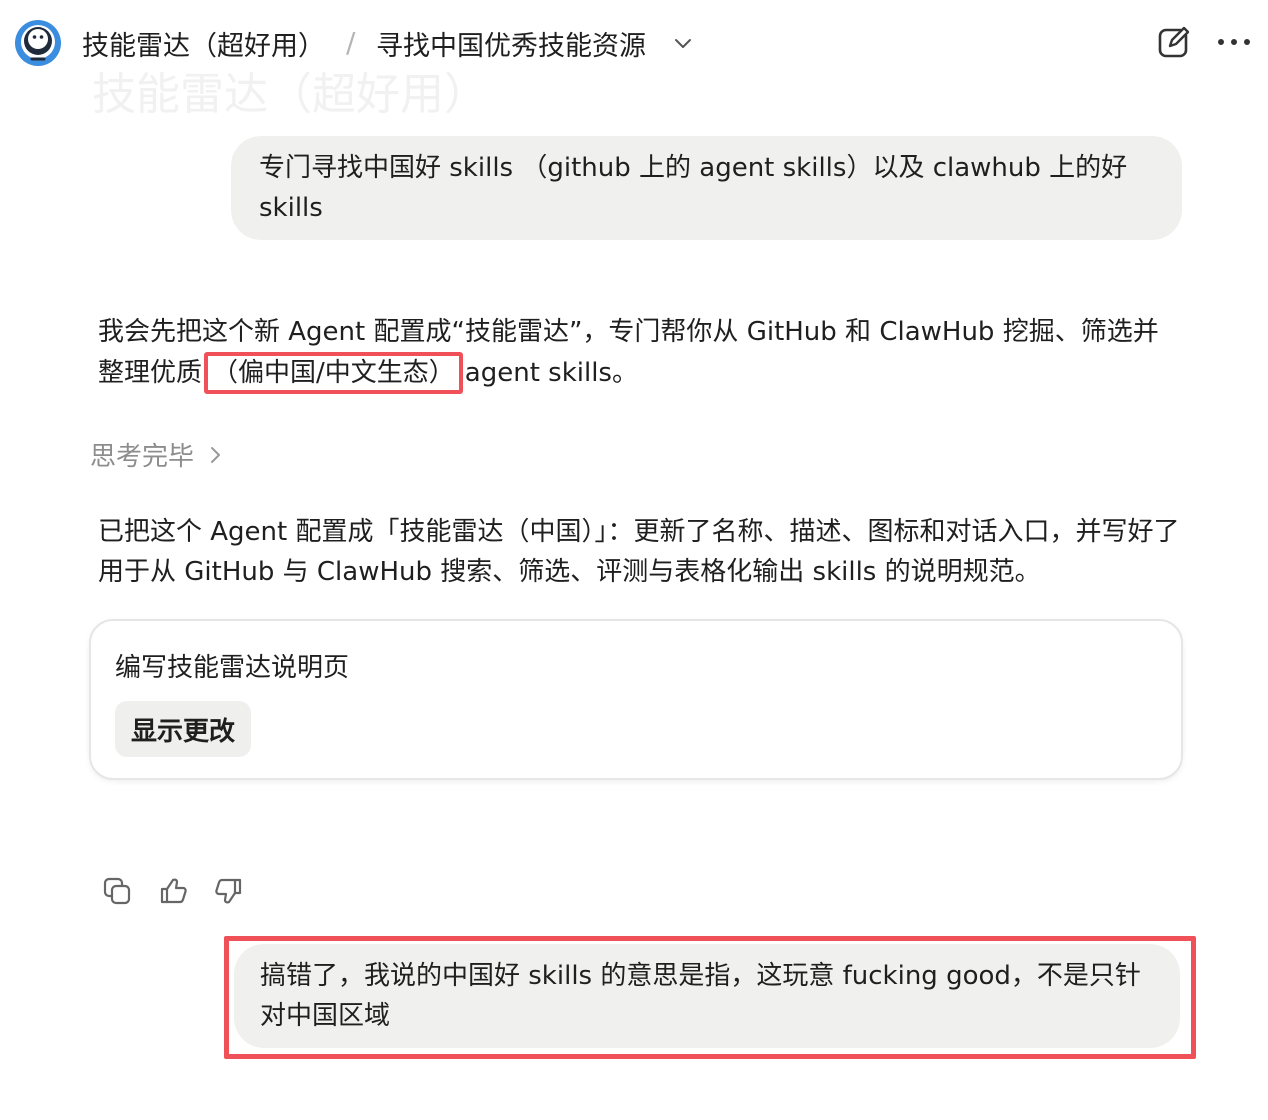  I want to click on highlight-box, so click(710, 997).